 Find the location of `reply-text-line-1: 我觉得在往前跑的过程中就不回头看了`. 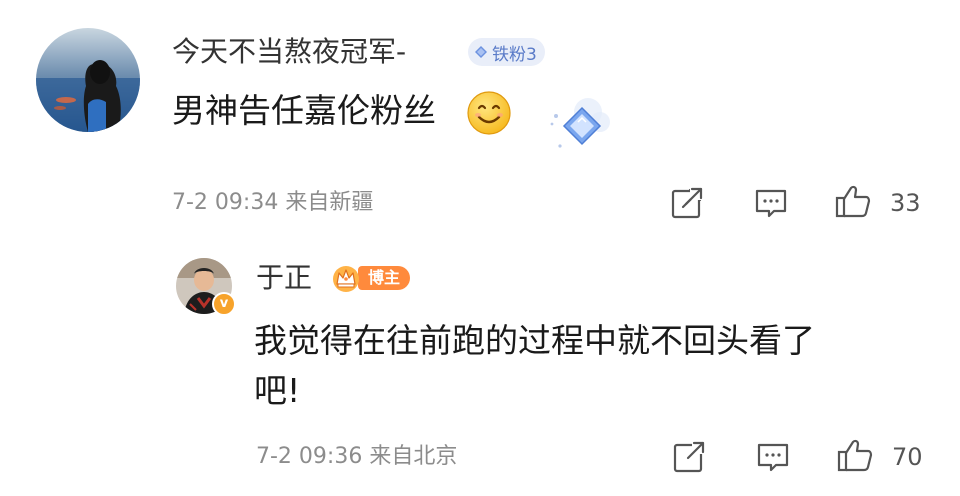

reply-text-line-1: 我觉得在往前跑的过程中就不回头看了 is located at coordinates (534, 340).